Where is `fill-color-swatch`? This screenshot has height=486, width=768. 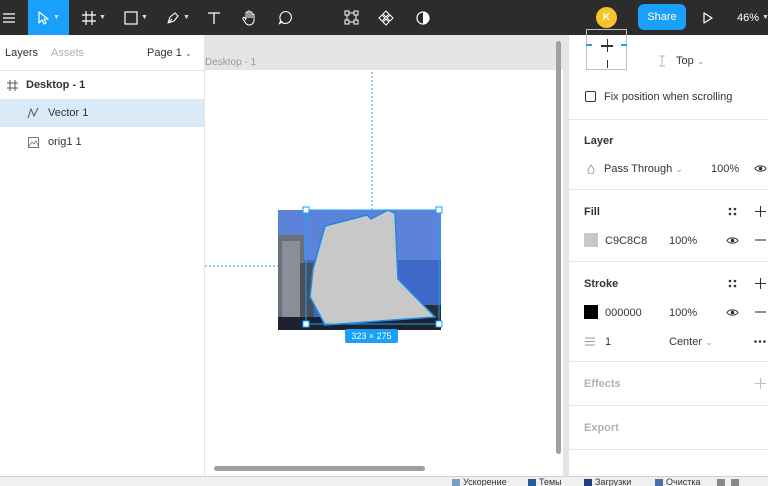
fill-color-swatch is located at coordinates (591, 240).